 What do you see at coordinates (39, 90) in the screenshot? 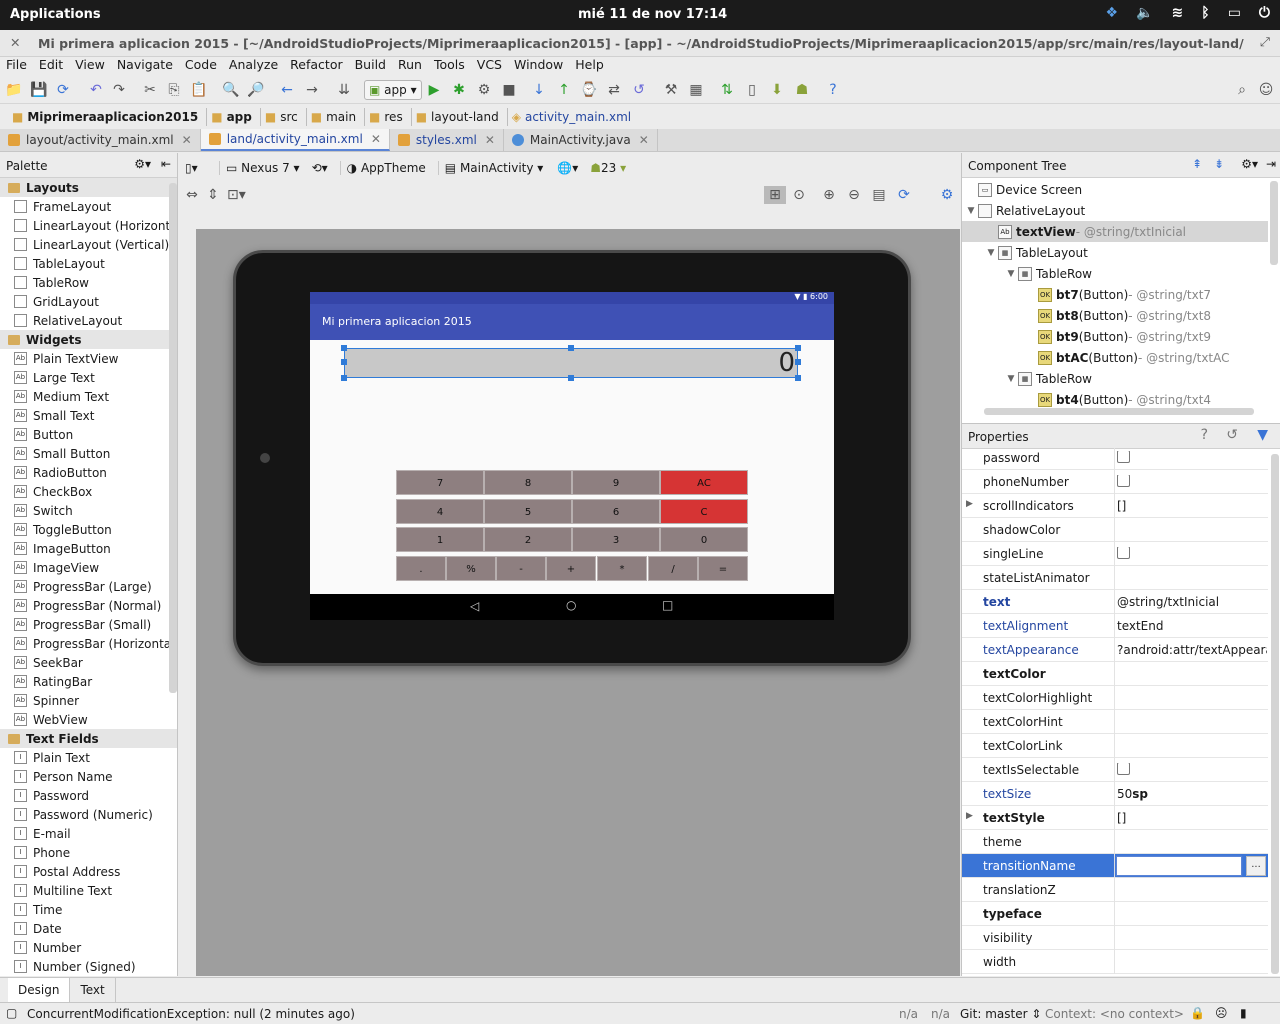
I see `save-icon: 💾` at bounding box center [39, 90].